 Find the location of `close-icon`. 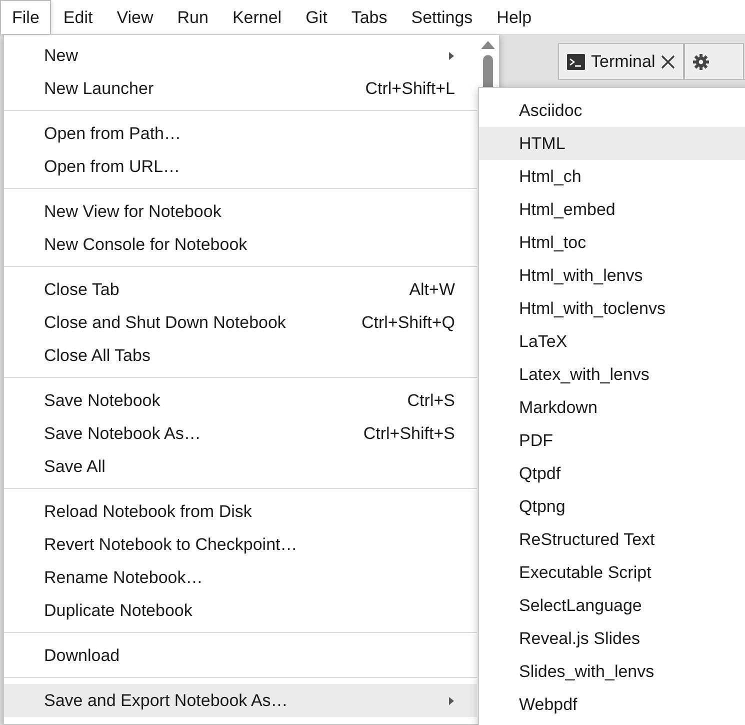

close-icon is located at coordinates (668, 61).